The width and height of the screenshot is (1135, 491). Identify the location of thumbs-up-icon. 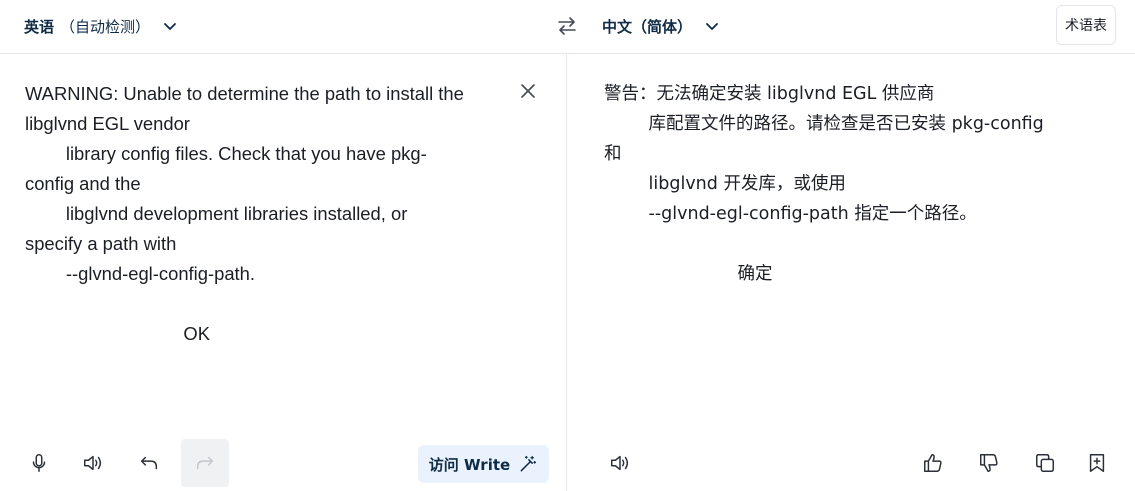
(933, 463).